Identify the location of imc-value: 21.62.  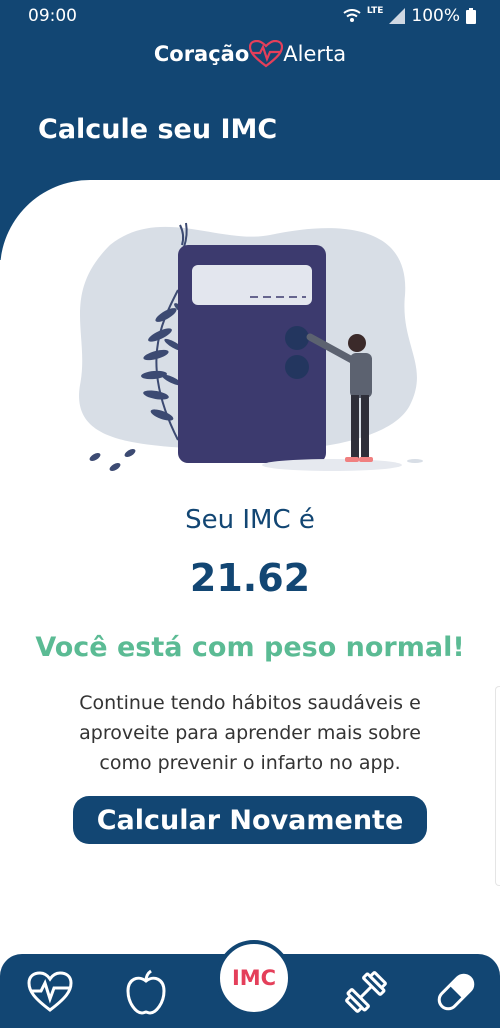
(250, 578).